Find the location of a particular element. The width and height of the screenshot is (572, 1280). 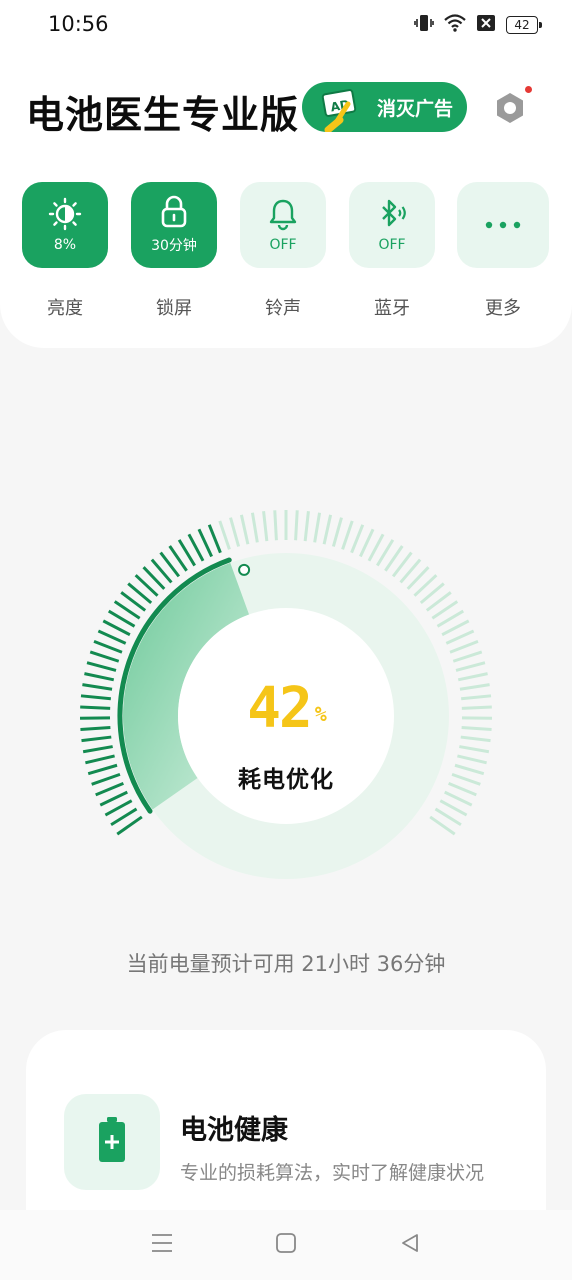

toggle-more-label: 更多 is located at coordinates (503, 308).